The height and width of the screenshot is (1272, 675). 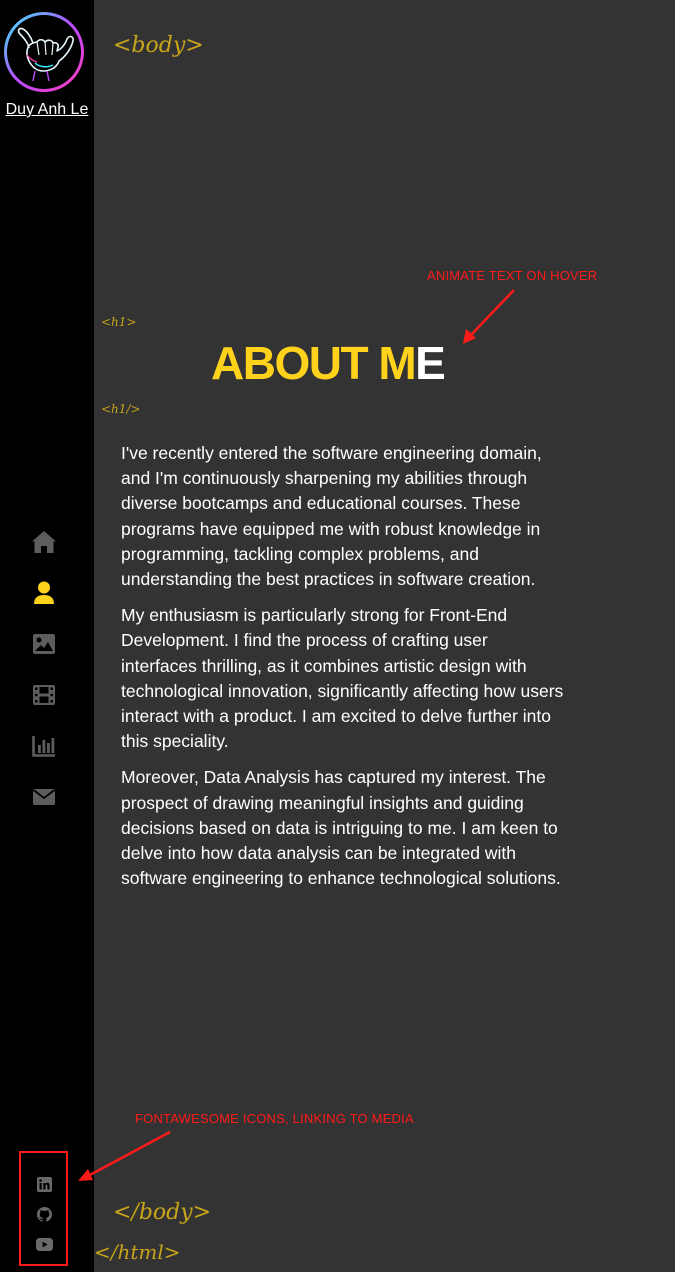 What do you see at coordinates (121, 409) in the screenshot?
I see `h1-close-tag: <h1/>` at bounding box center [121, 409].